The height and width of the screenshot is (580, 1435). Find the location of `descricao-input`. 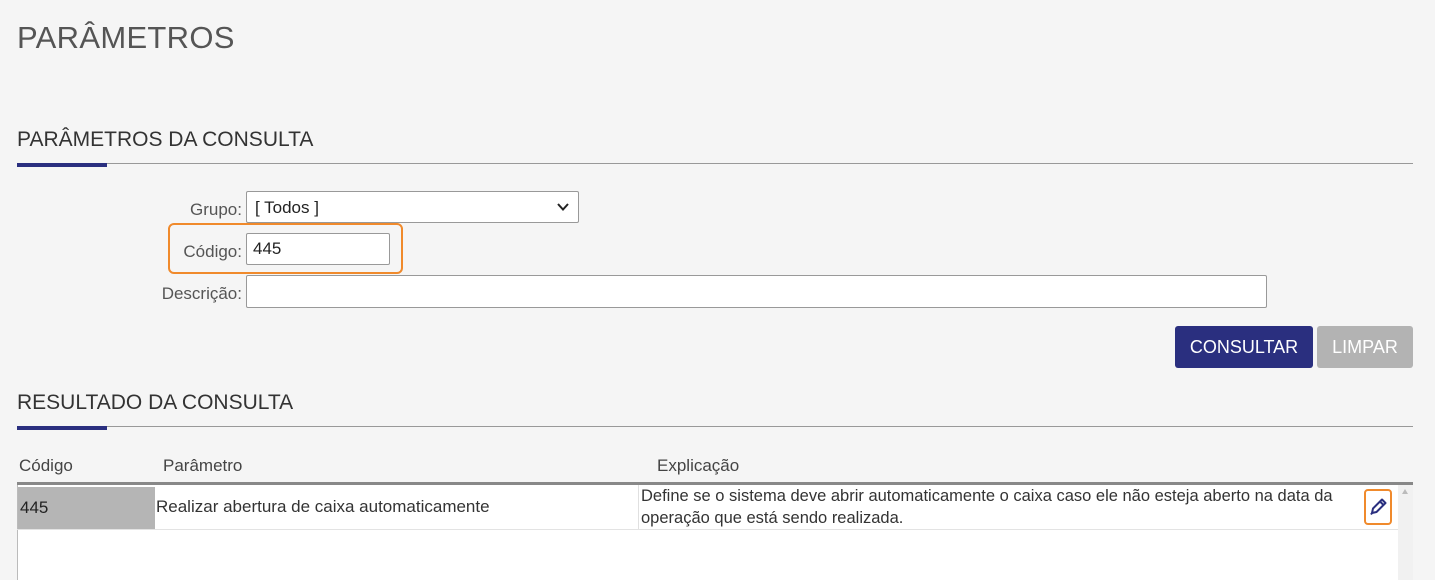

descricao-input is located at coordinates (756, 291).